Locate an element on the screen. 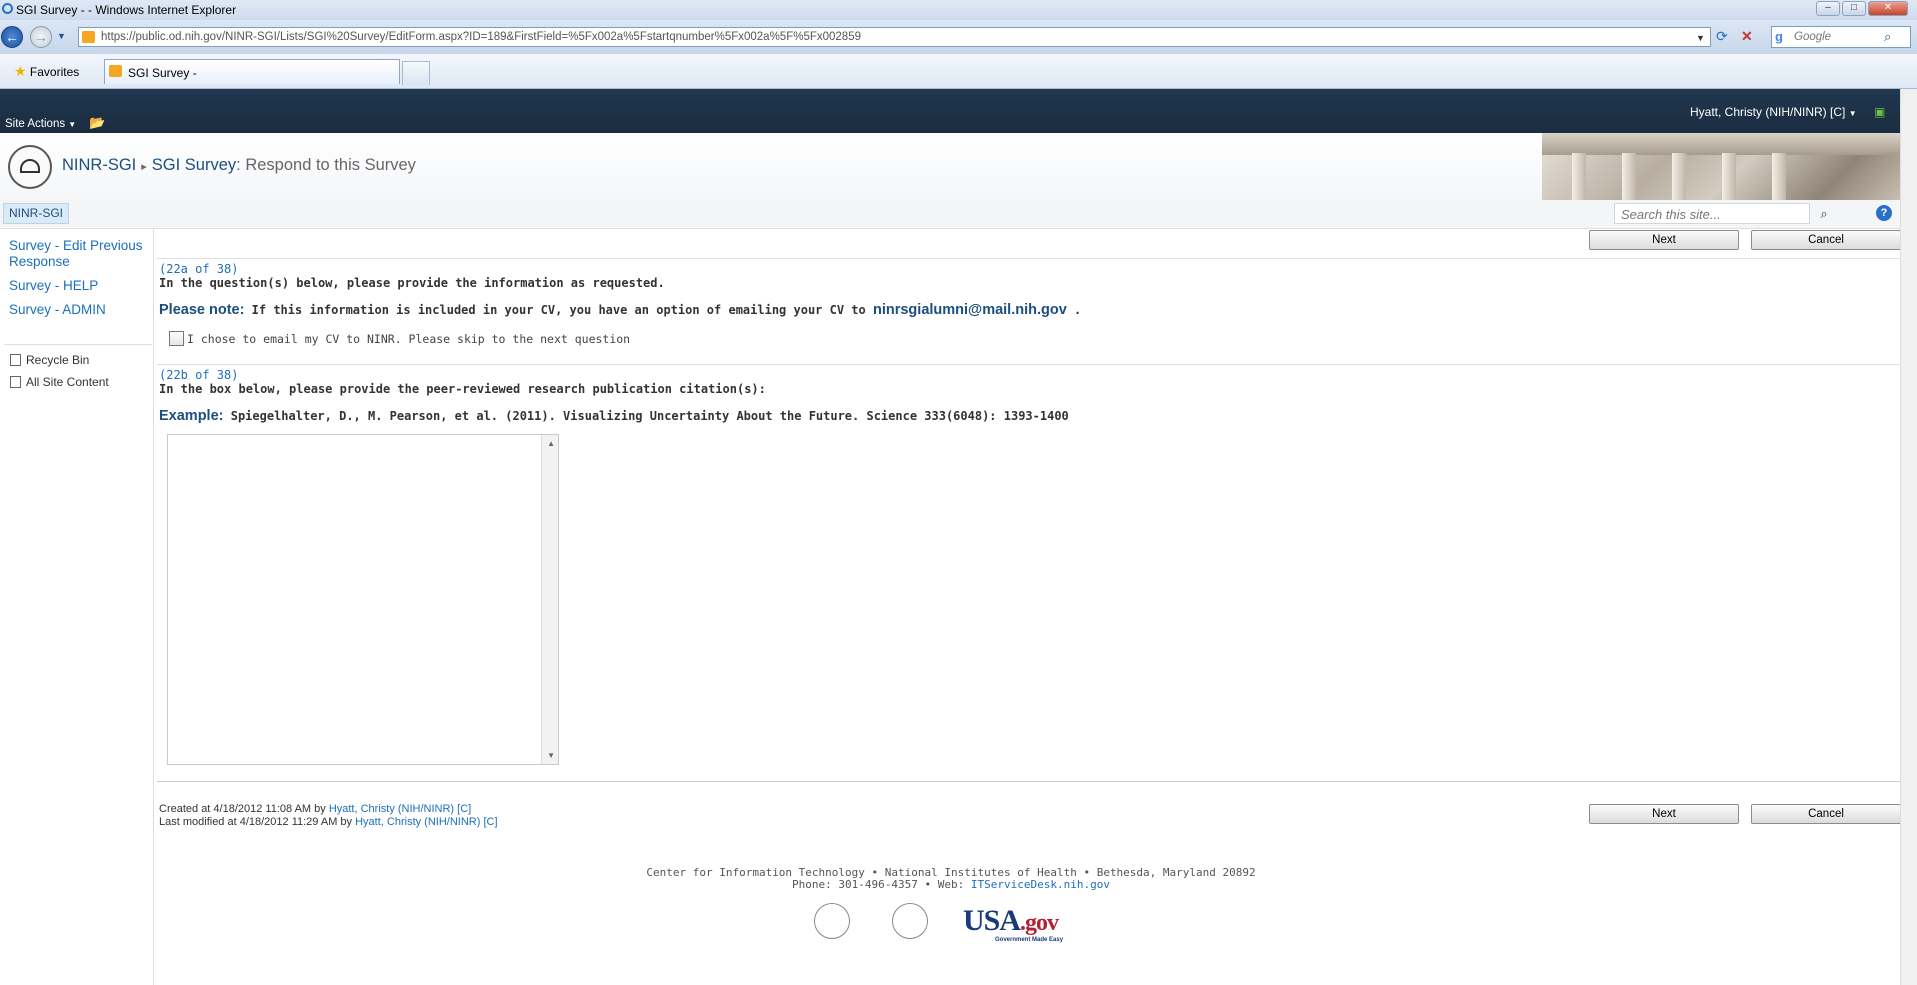  google-icon: g is located at coordinates (1779, 36).